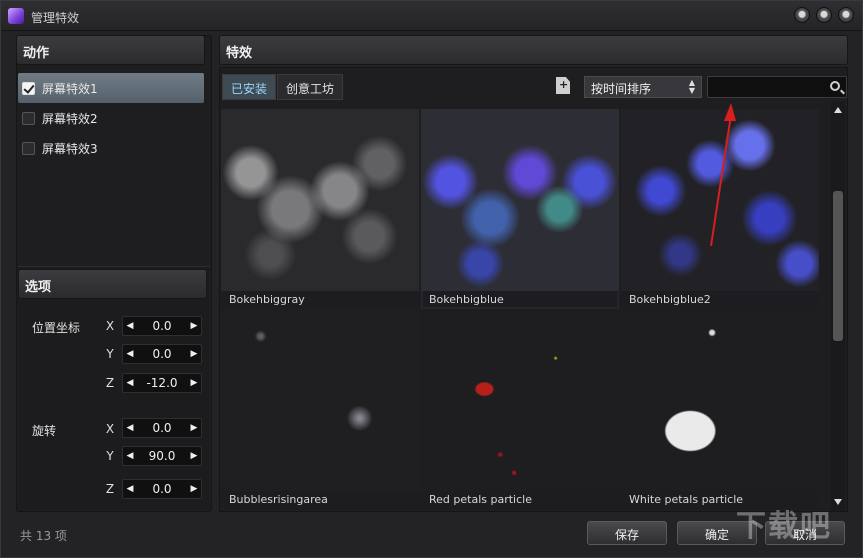 This screenshot has height=558, width=863. I want to click on position-label: 位置坐标, so click(56, 328).